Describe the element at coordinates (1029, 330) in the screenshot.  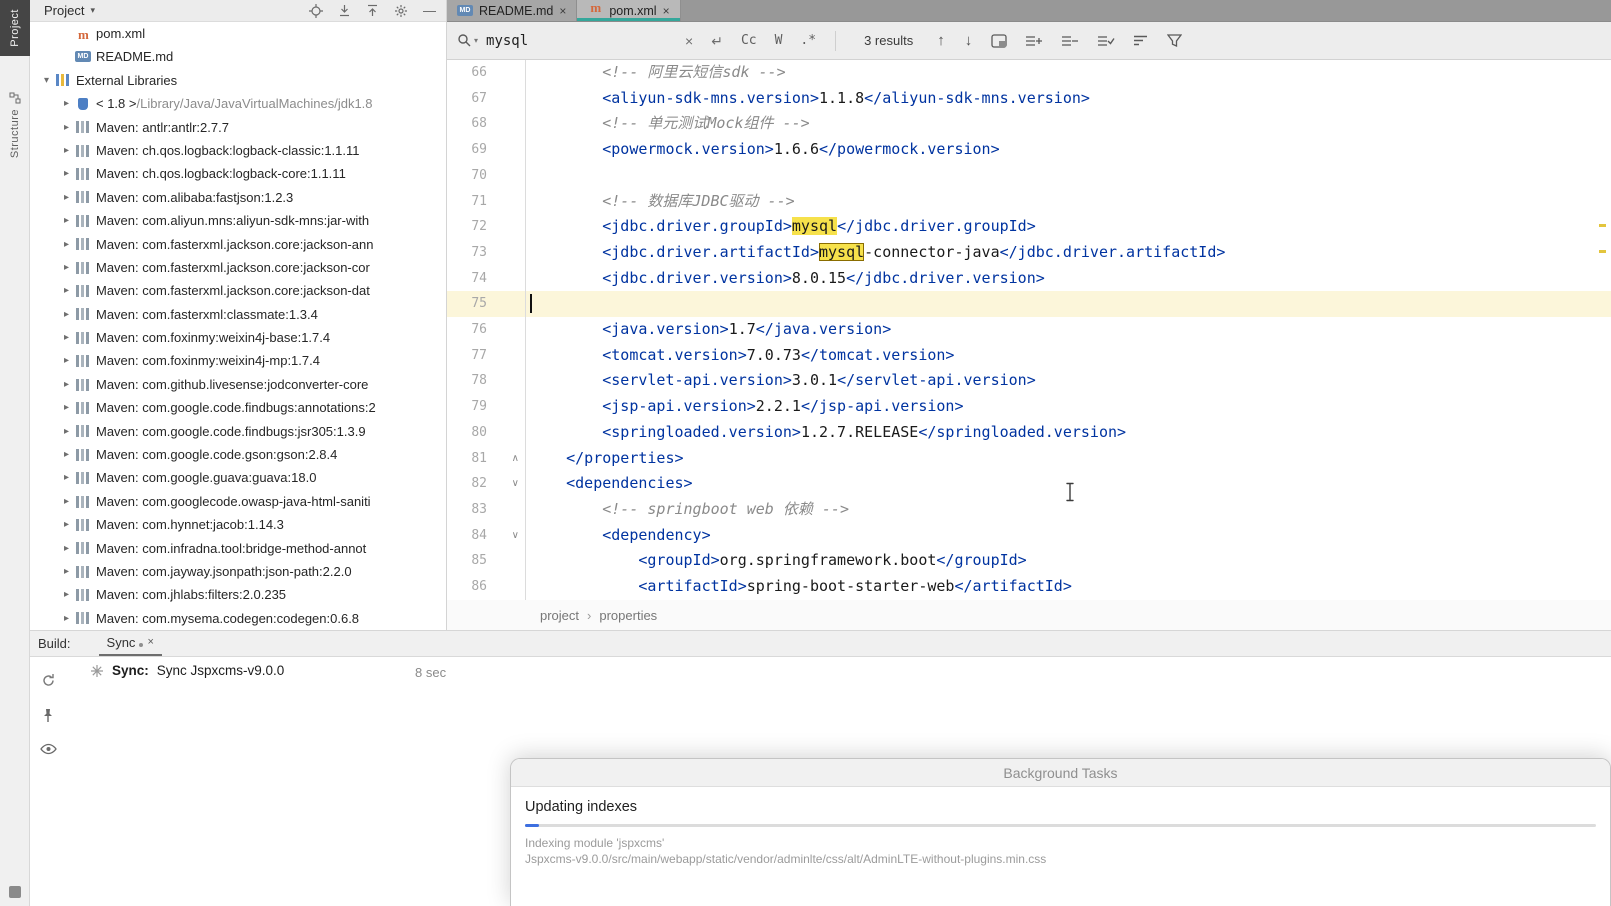
I see `code-line: 76 <java.version>1.7</java.version>` at that location.